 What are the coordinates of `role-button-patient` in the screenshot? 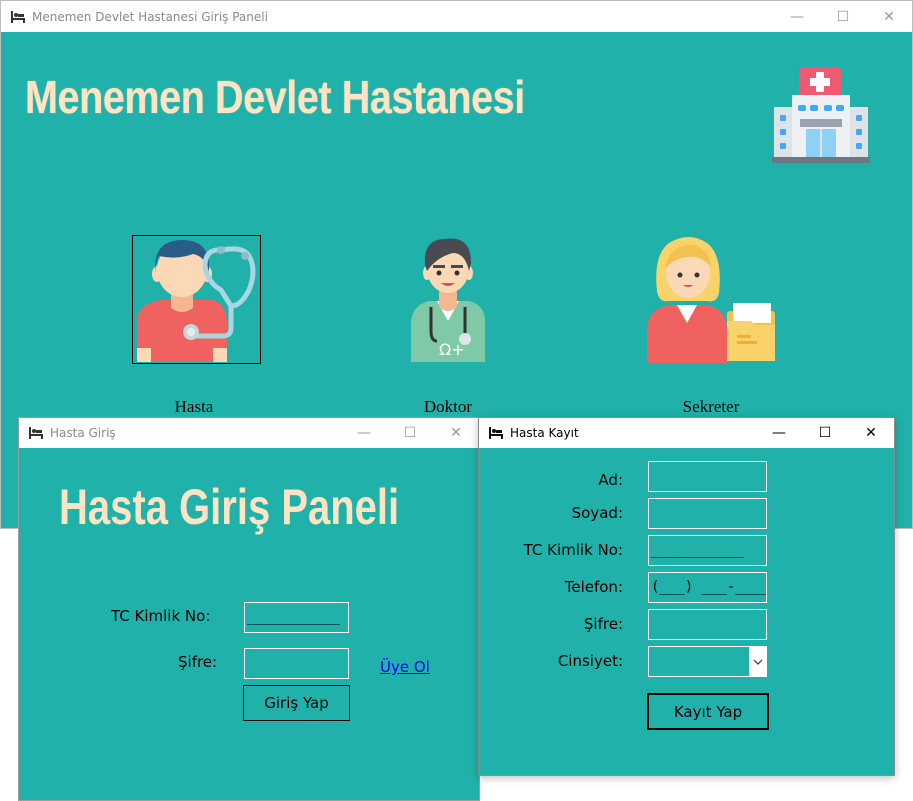 It's located at (196, 299).